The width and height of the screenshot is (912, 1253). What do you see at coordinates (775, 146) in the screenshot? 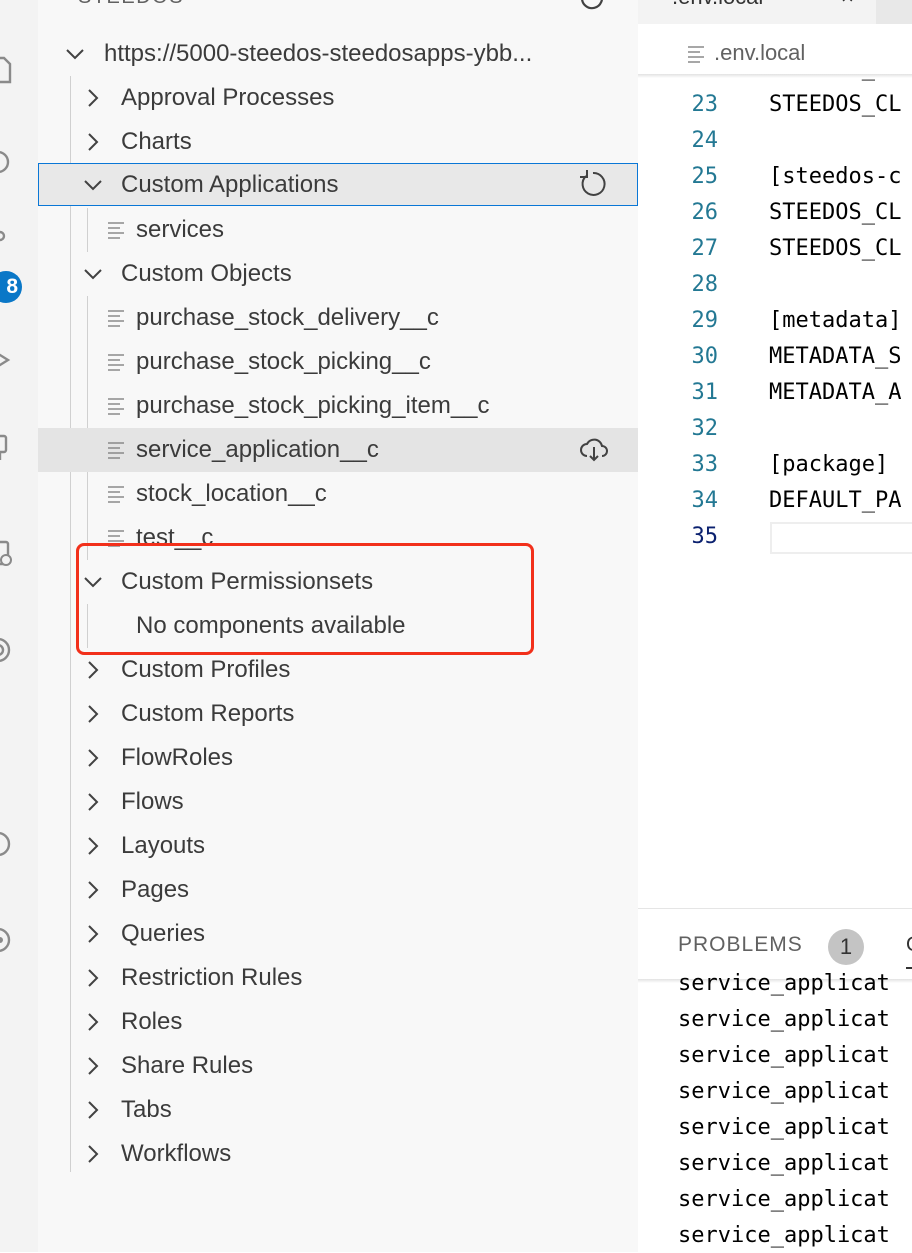
I see `code-line: 24` at bounding box center [775, 146].